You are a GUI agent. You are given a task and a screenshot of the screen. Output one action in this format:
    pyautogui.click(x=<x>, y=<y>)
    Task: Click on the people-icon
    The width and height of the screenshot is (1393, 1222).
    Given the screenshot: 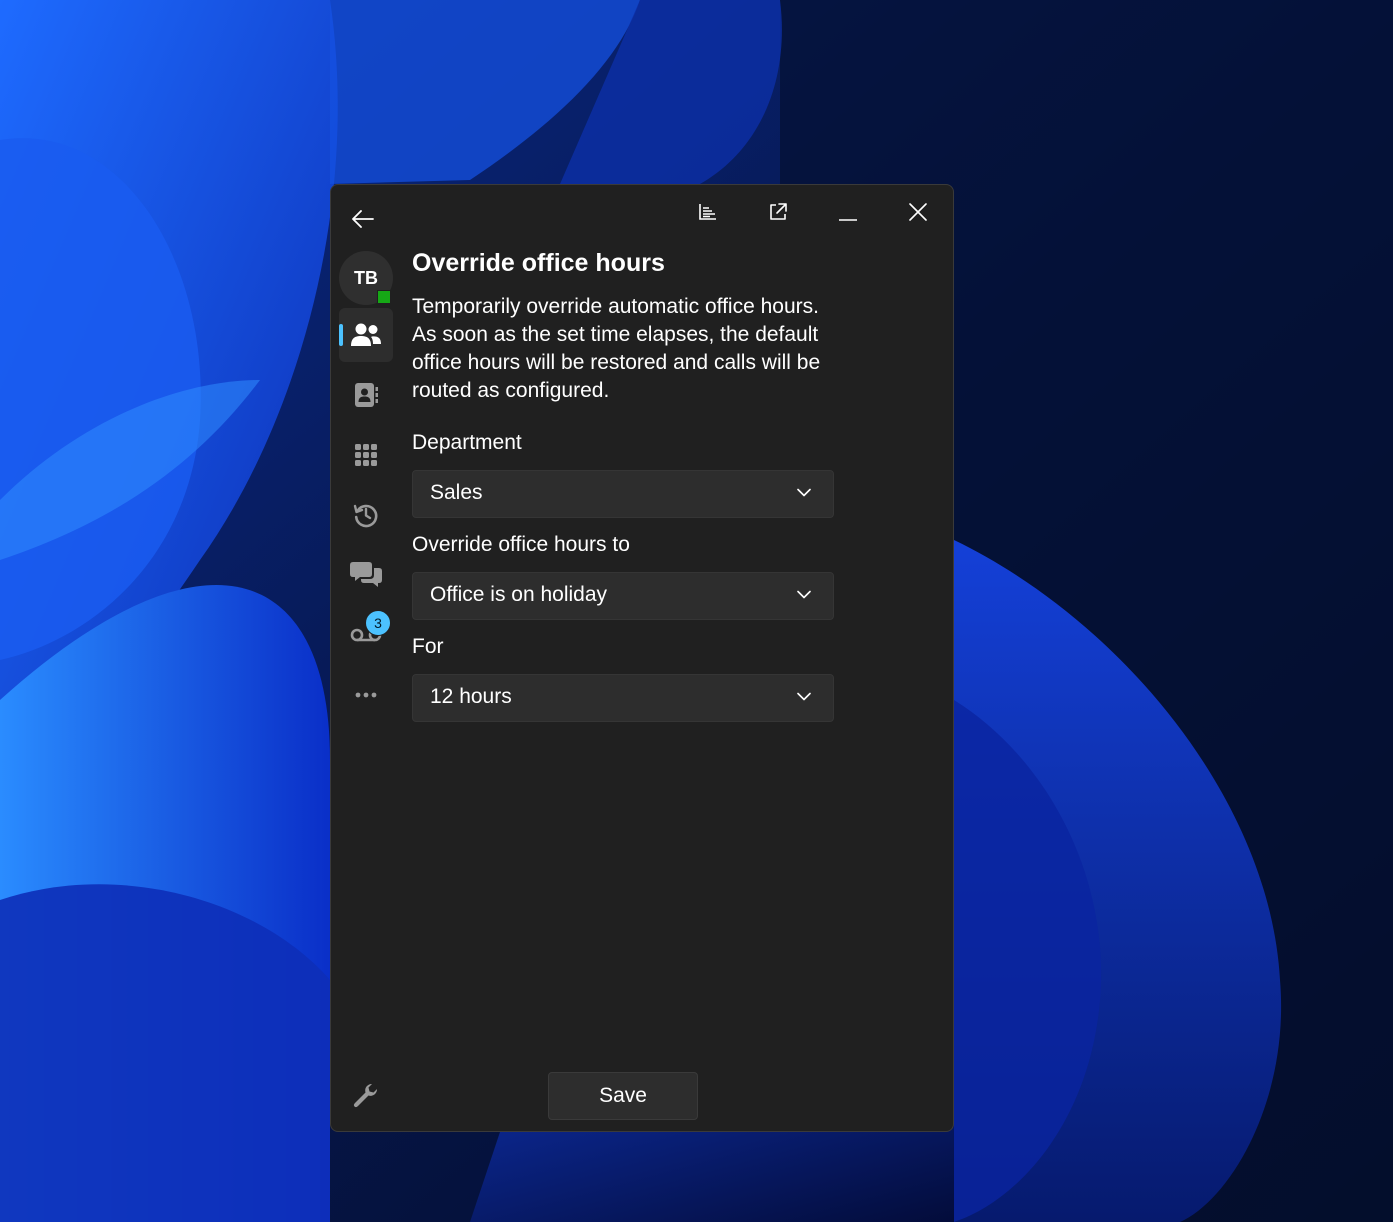 What is the action you would take?
    pyautogui.click(x=366, y=334)
    